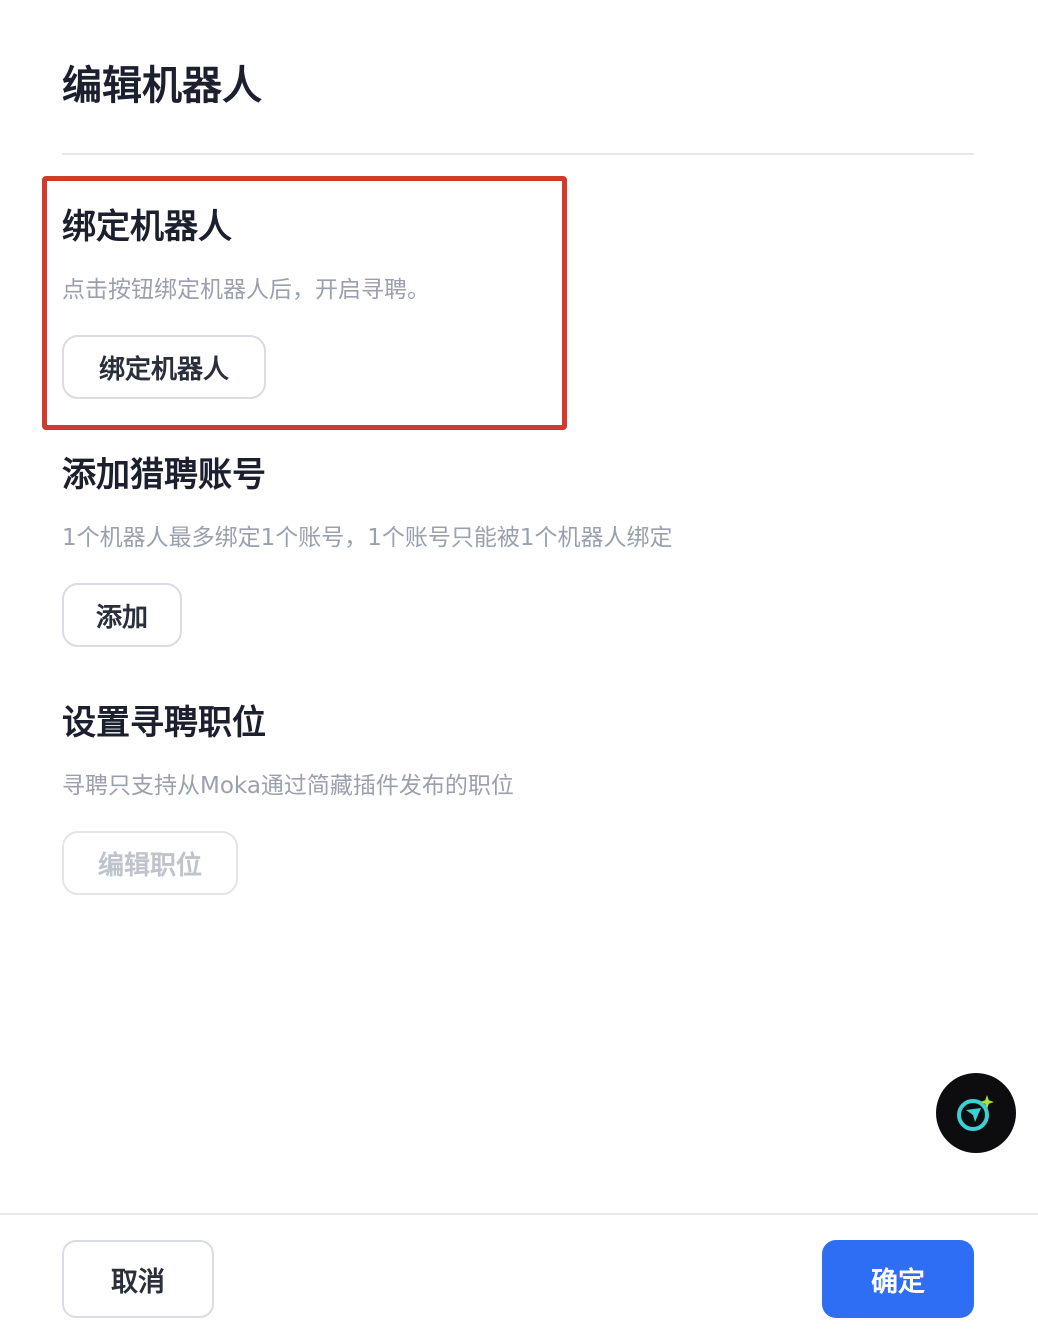  Describe the element at coordinates (150, 863) in the screenshot. I see `edit-position-button: 编辑职位` at that location.